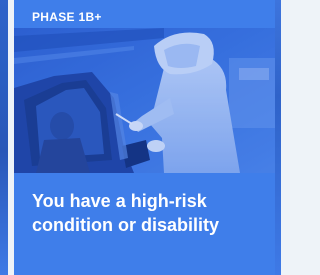 The width and height of the screenshot is (320, 275). Describe the element at coordinates (67, 17) in the screenshot. I see `phase-label: PHASE 1B+` at that location.